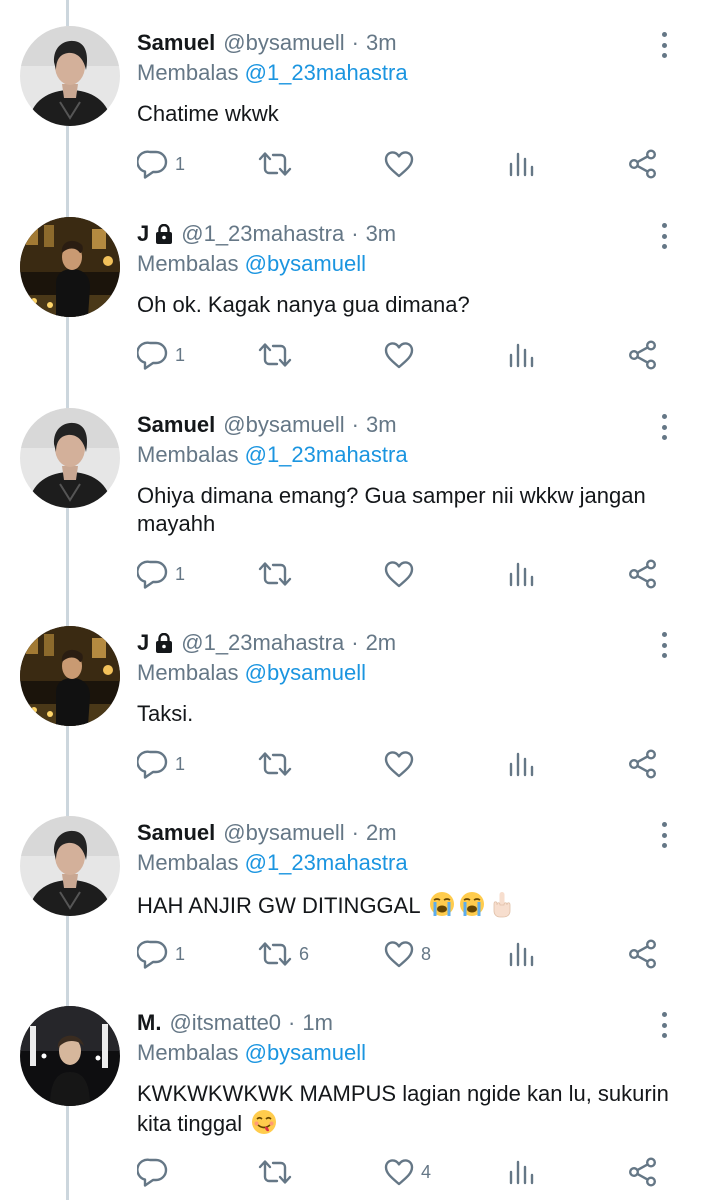 Image resolution: width=706 pixels, height=1200 pixels. I want to click on display-name: M., so click(149, 1023).